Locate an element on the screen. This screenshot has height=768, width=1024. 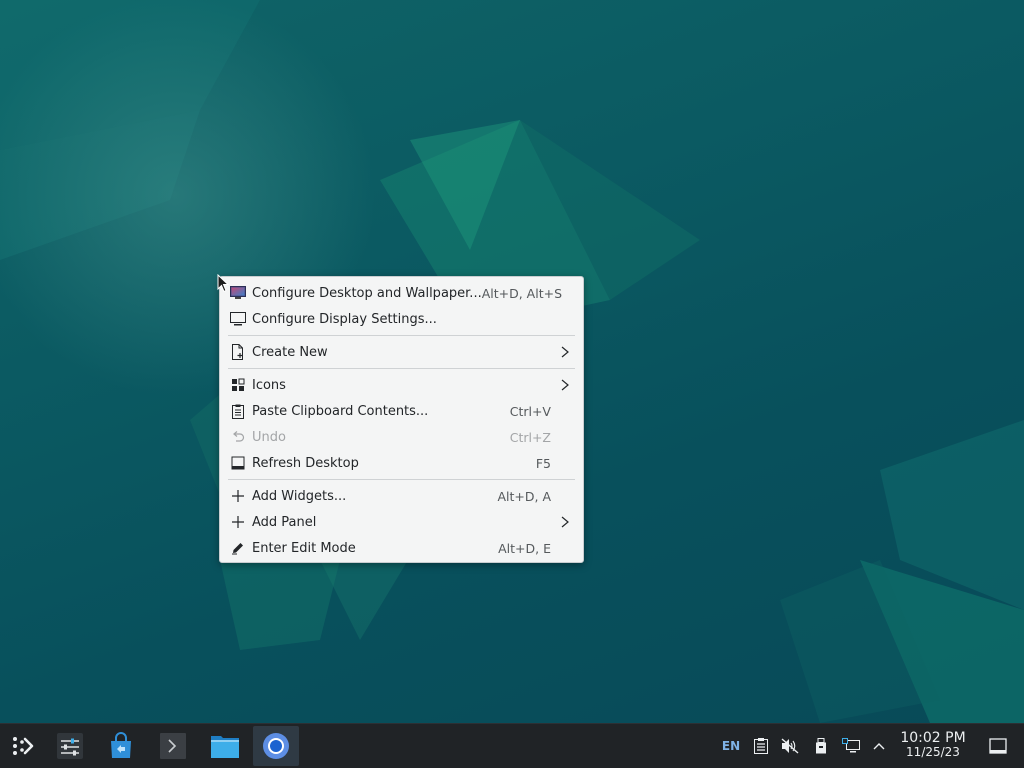
chromium-button is located at coordinates (276, 746).